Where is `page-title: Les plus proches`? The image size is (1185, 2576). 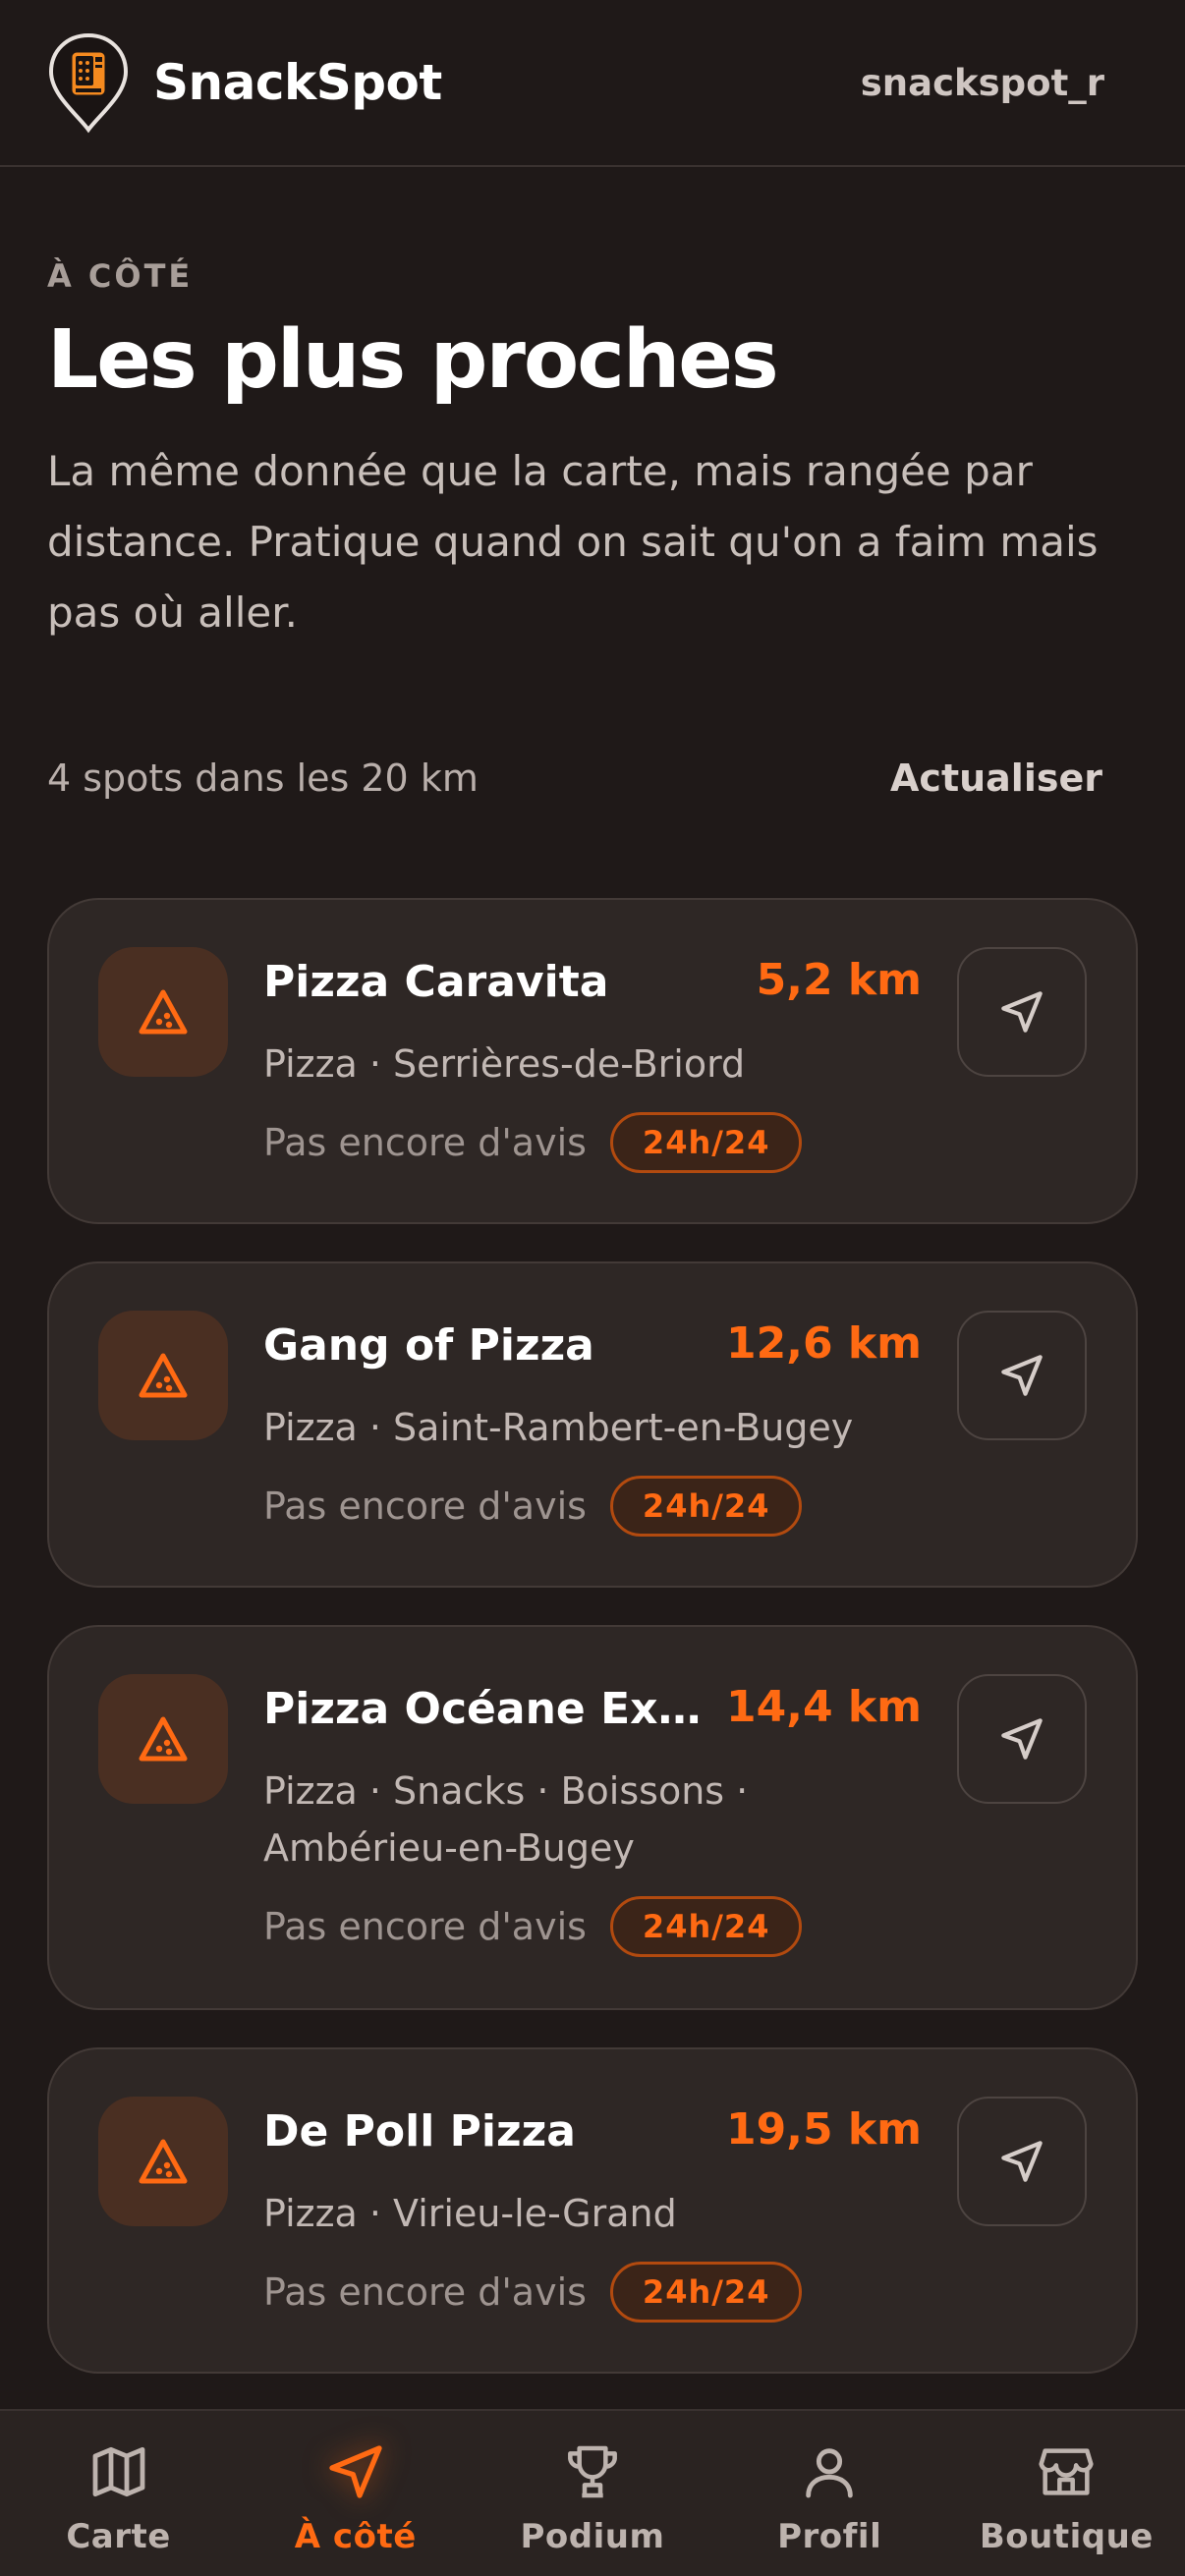
page-title: Les plus proches is located at coordinates (413, 360).